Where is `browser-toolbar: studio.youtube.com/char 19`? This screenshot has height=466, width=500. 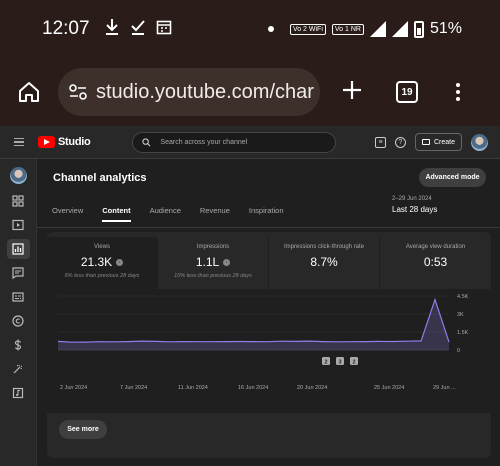
browser-toolbar: studio.youtube.com/char 19 is located at coordinates (250, 92).